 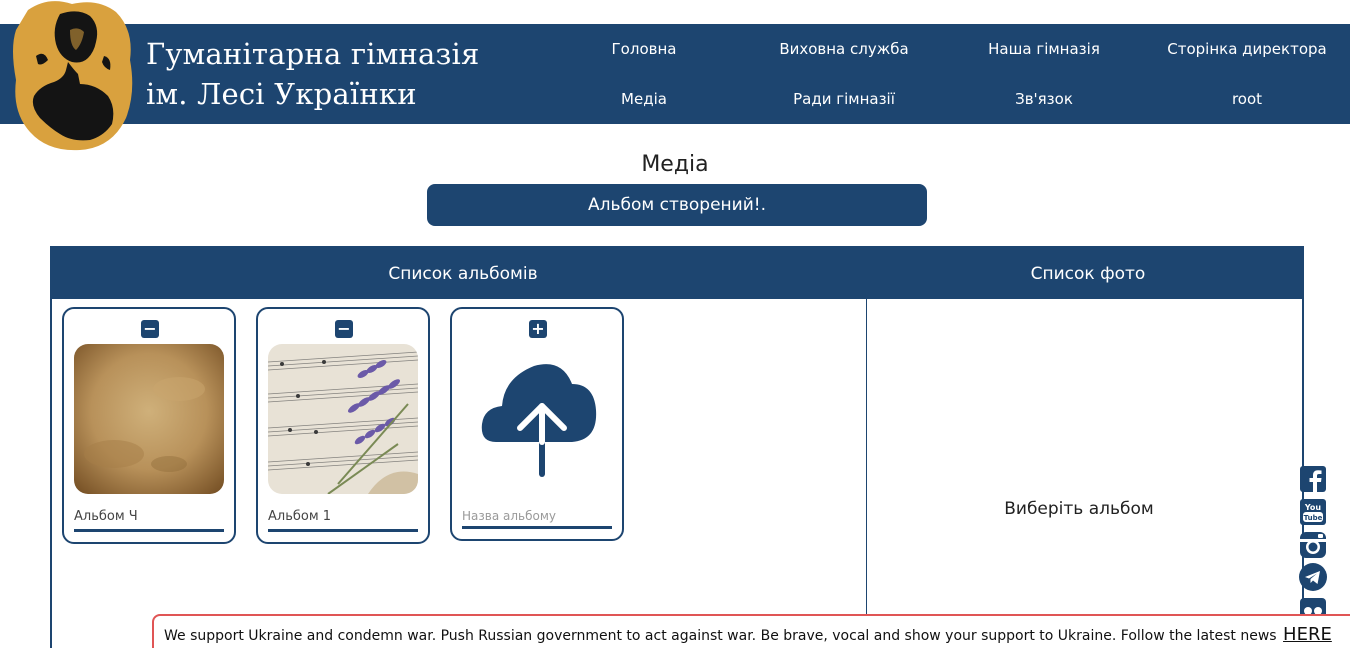 I want to click on photos-empty-message: Виберіть альбом, so click(x=1079, y=509).